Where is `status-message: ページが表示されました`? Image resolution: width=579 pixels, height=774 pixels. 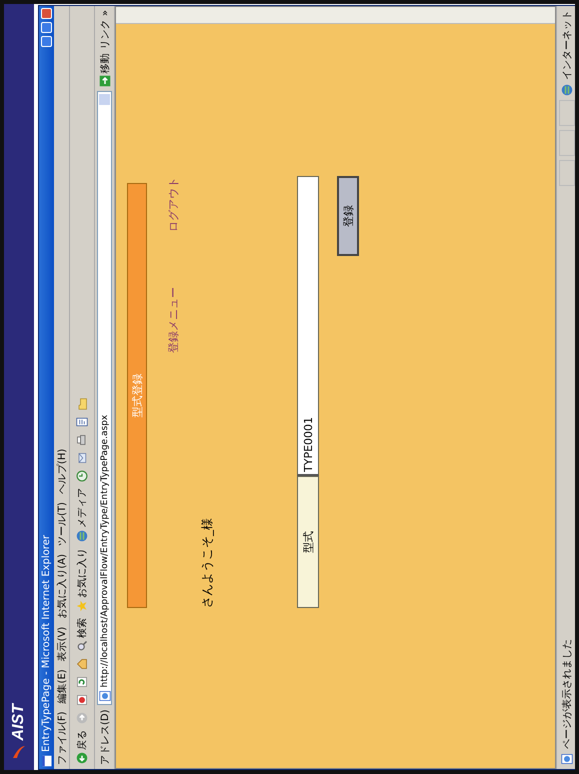
status-message: ページが表示されました is located at coordinates (567, 693).